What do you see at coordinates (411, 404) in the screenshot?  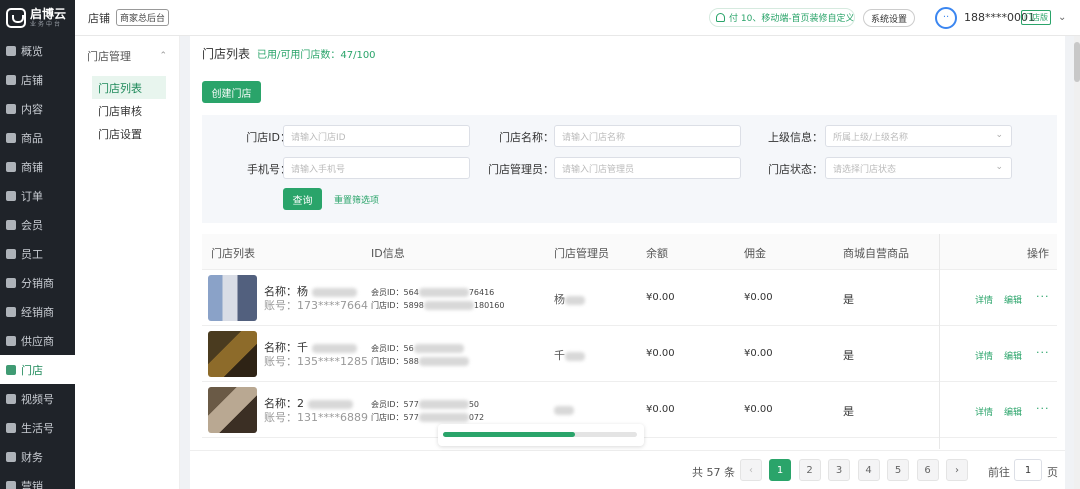 I see `member-id: 577` at bounding box center [411, 404].